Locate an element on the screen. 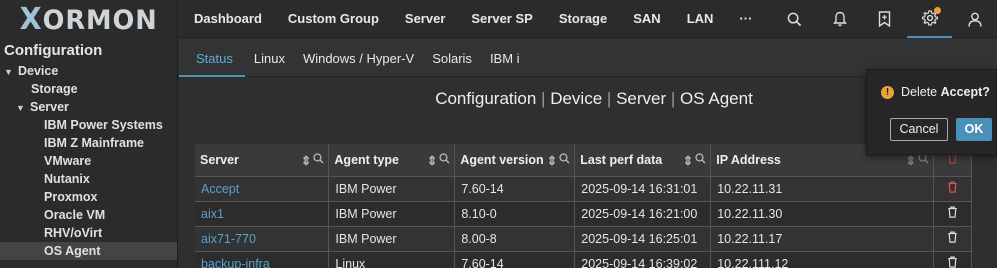 This screenshot has width=997, height=268. delete-all-icon is located at coordinates (952, 159).